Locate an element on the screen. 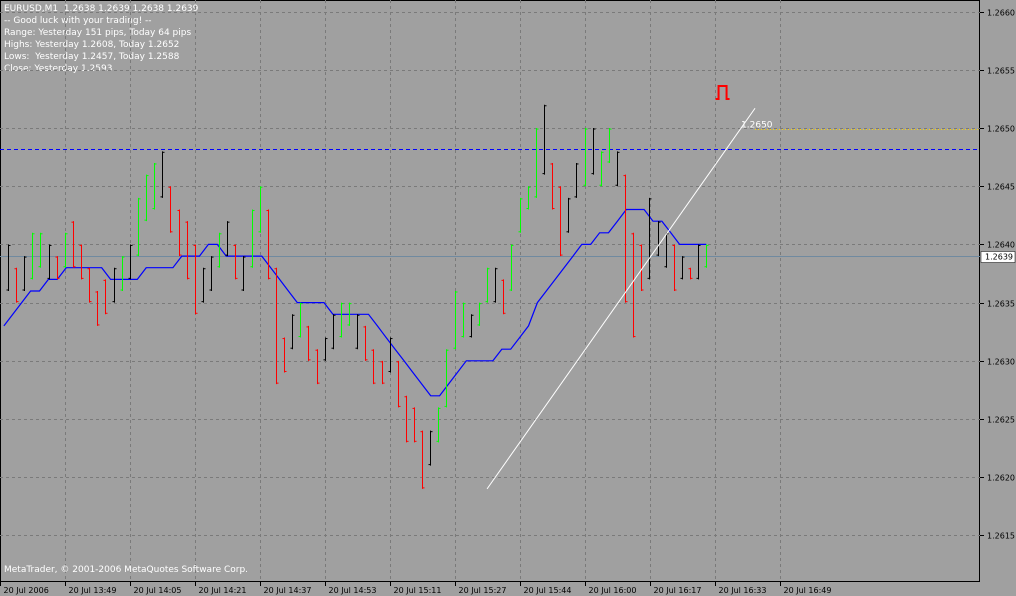 The width and height of the screenshot is (1016, 596). y-tick-label: 1.2630 is located at coordinates (1001, 362).